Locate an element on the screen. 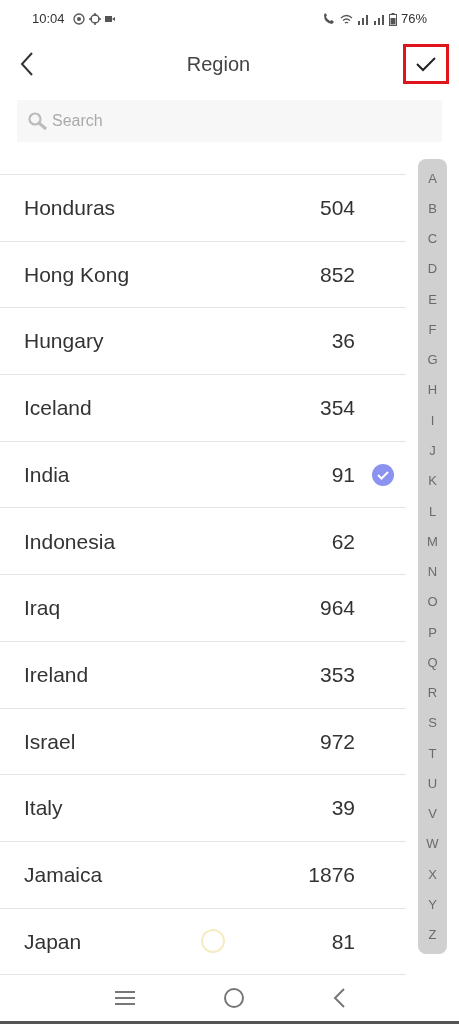 The width and height of the screenshot is (459, 1024). nav-back-button is located at coordinates (339, 998).